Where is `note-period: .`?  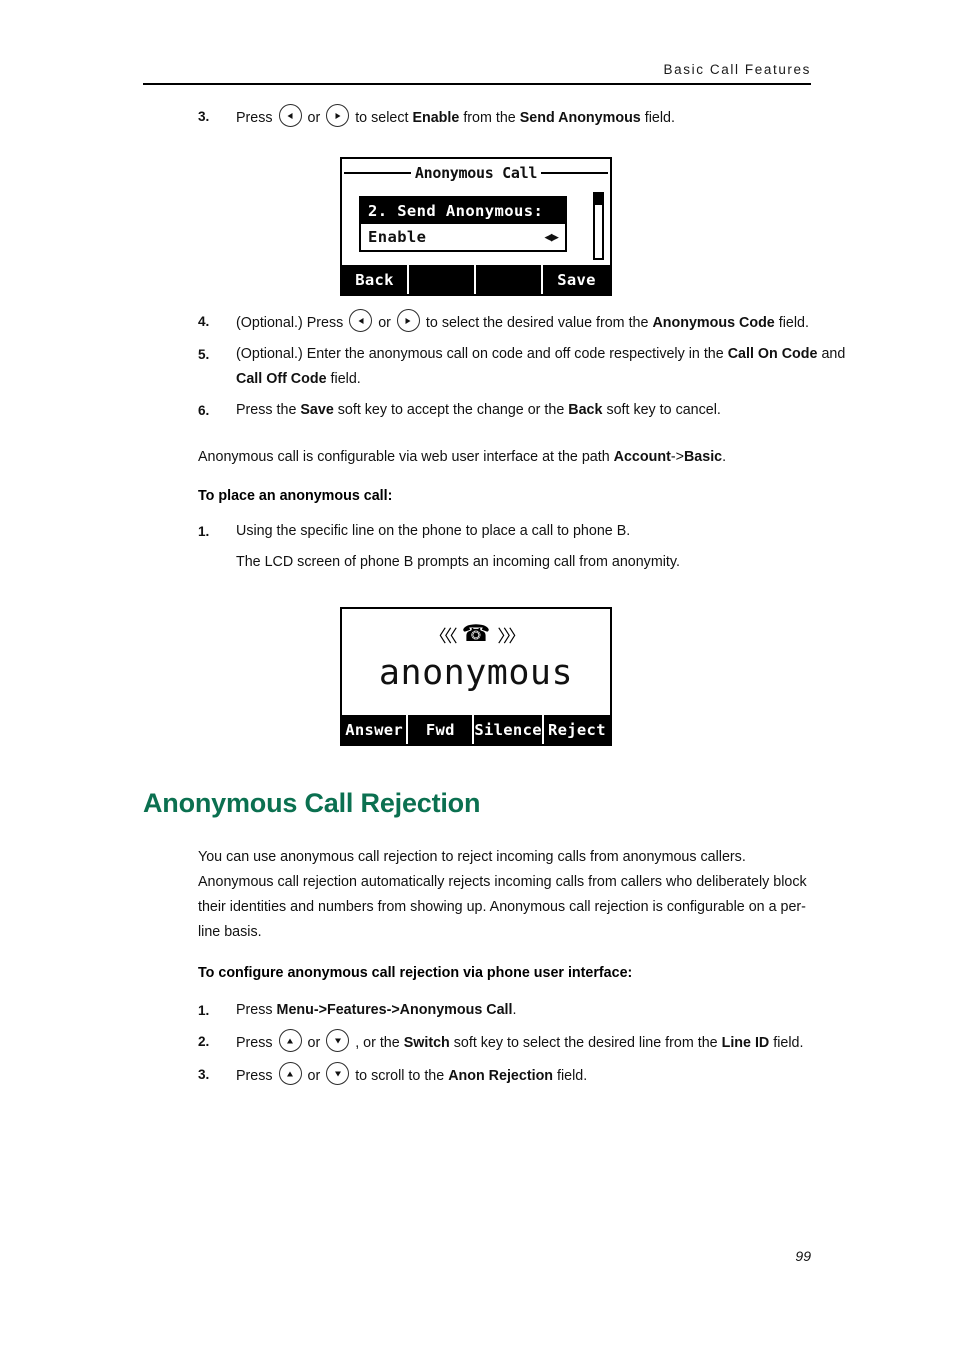
note-period: . is located at coordinates (724, 457).